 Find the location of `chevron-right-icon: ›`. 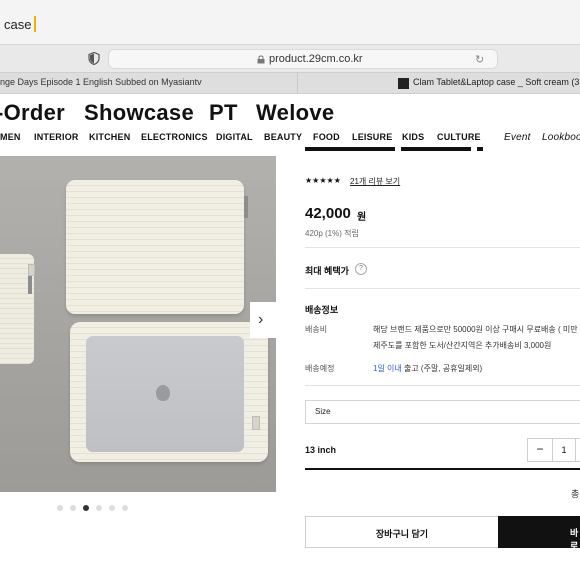

chevron-right-icon: › is located at coordinates (261, 319).